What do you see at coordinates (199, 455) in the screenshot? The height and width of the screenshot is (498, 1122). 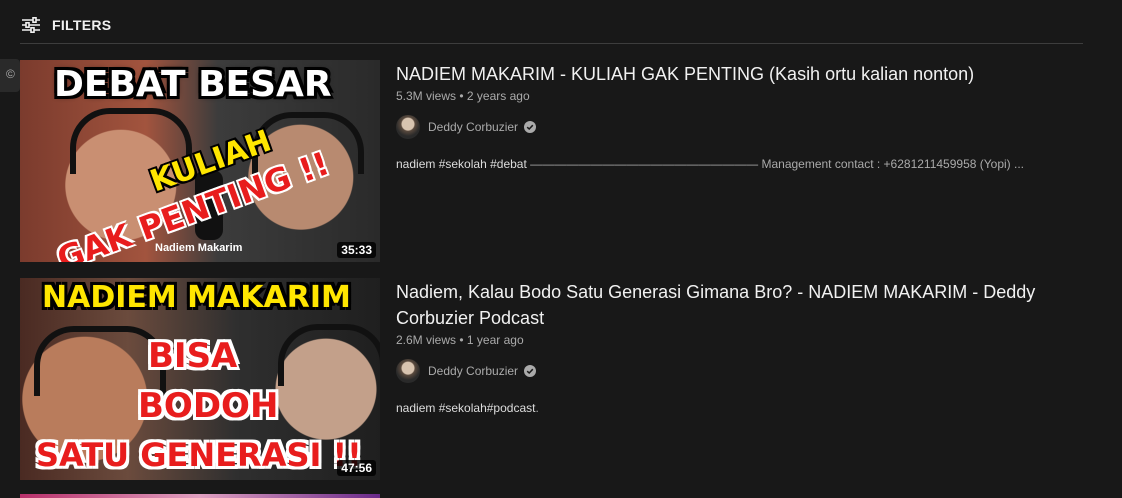 I see `thumbnail-caption: SATU GENERASI !!` at bounding box center [199, 455].